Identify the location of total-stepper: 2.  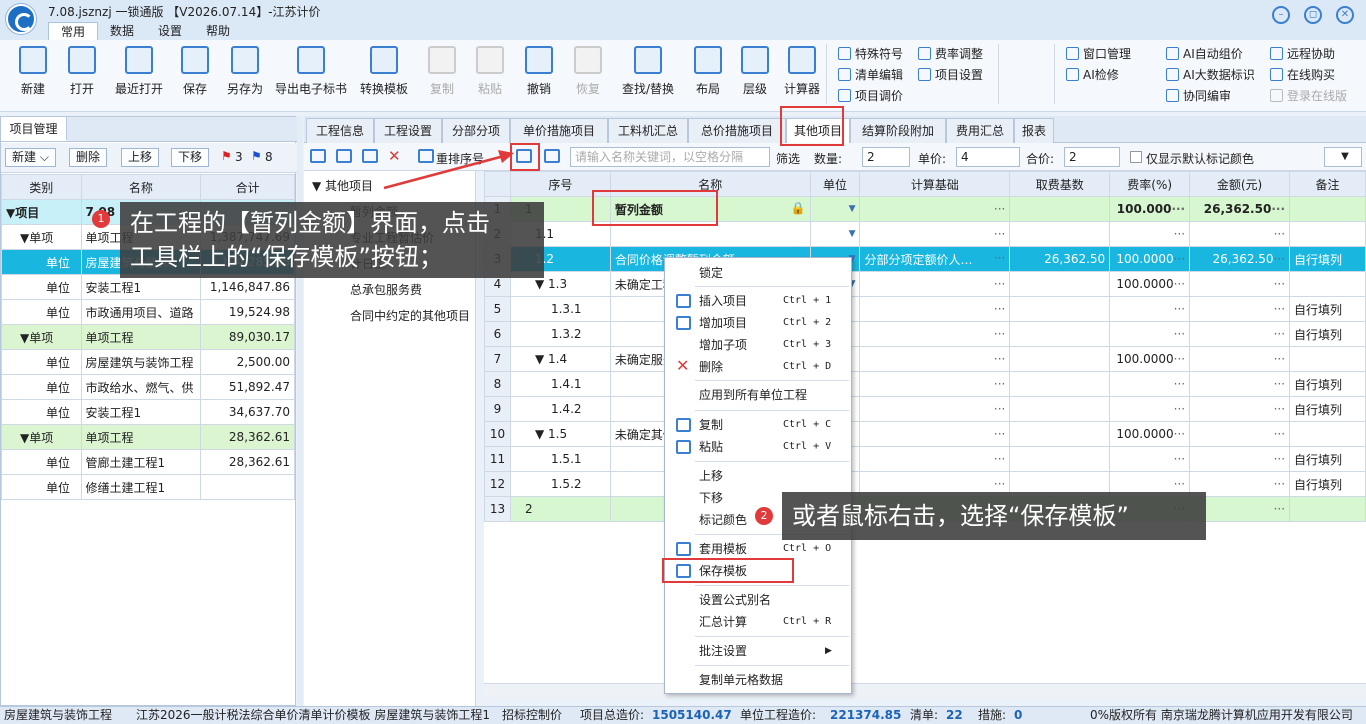
(1092, 157).